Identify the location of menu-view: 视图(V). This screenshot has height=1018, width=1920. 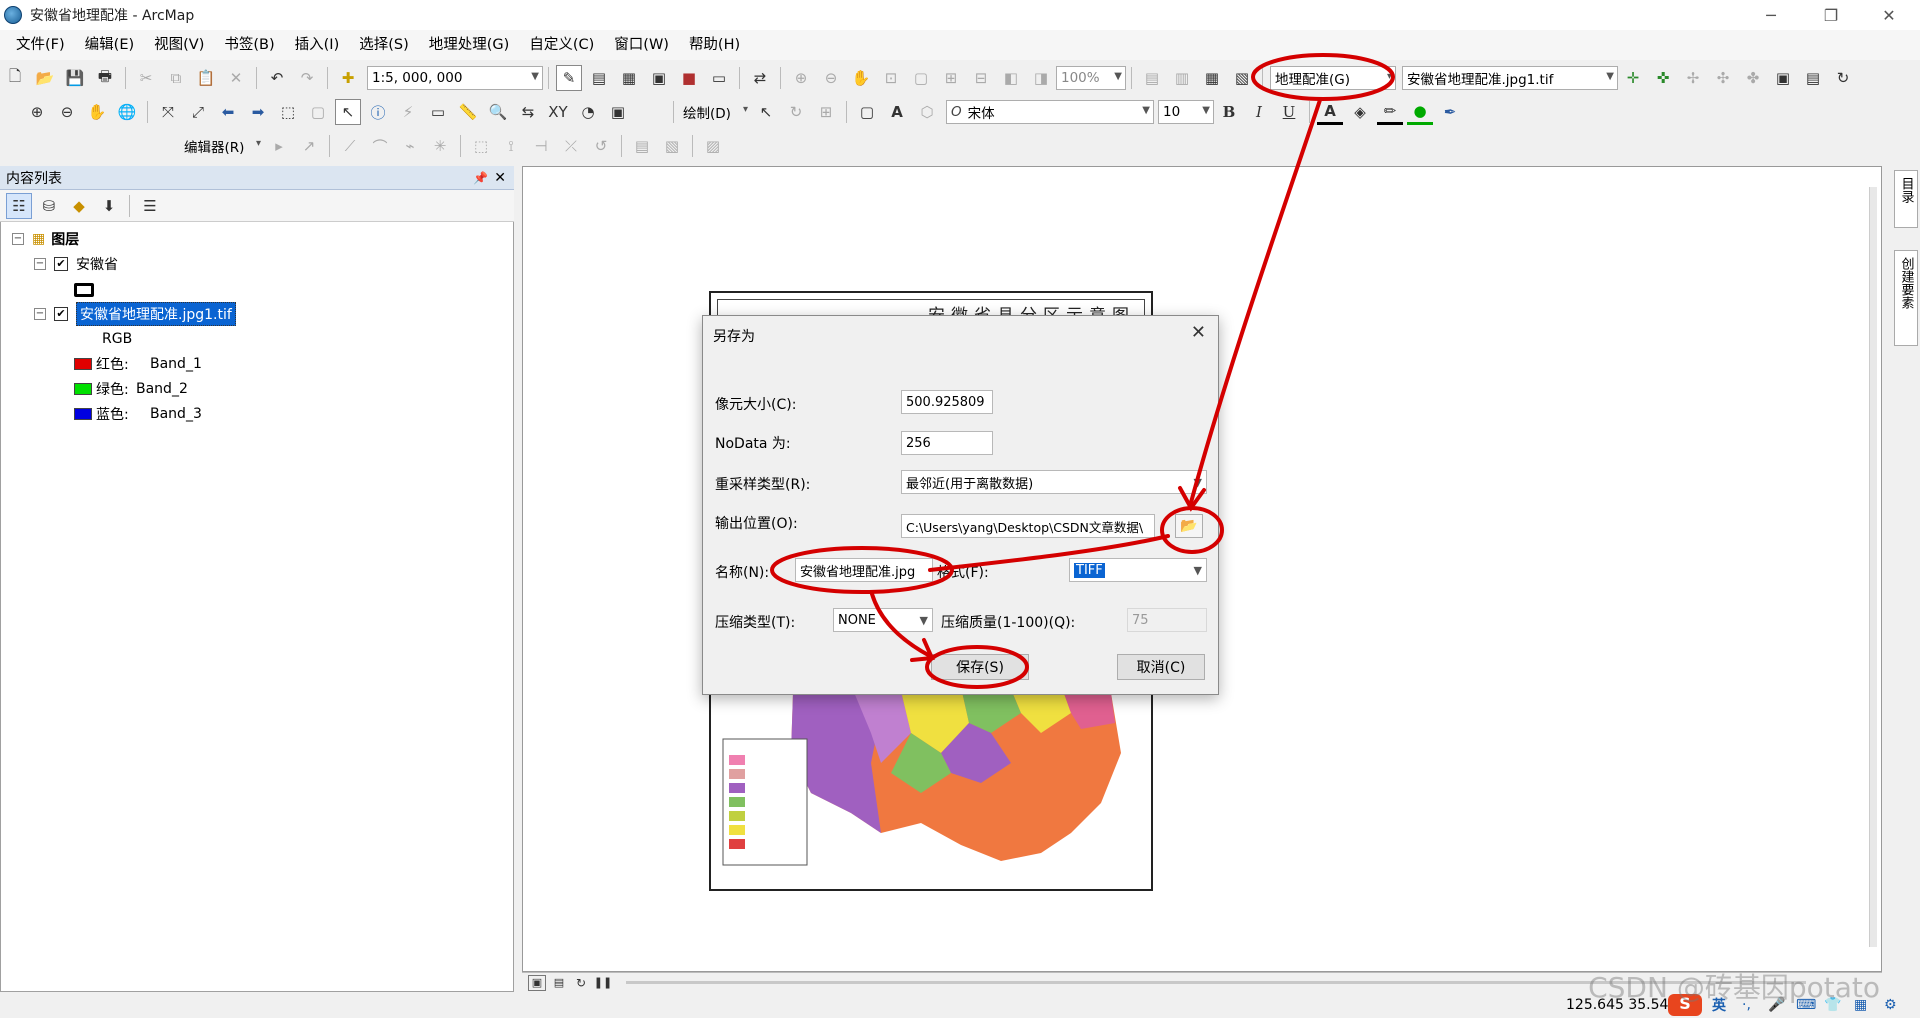
(179, 45).